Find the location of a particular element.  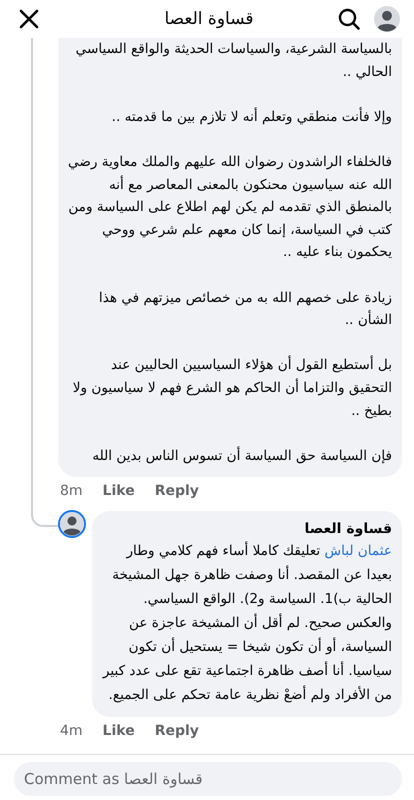

comment-field: Comment as قساوة العصا is located at coordinates (208, 779).